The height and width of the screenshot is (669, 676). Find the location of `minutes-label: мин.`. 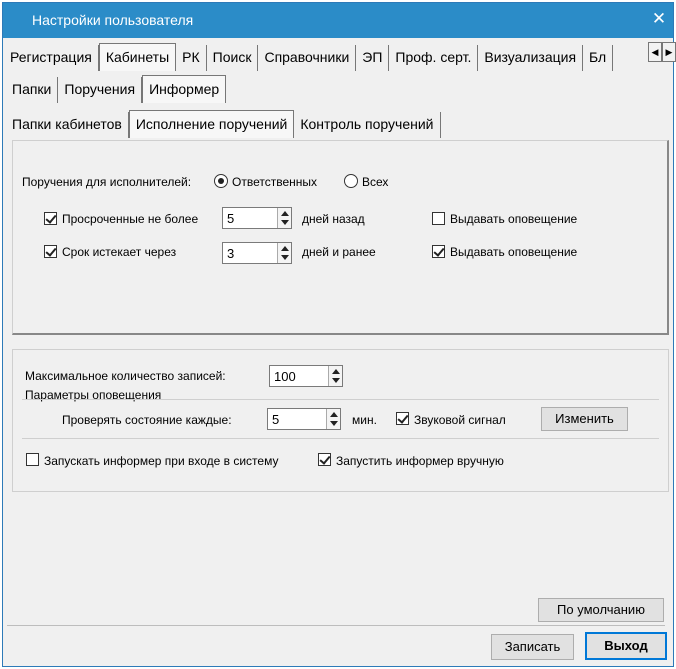

minutes-label: мин. is located at coordinates (364, 420).